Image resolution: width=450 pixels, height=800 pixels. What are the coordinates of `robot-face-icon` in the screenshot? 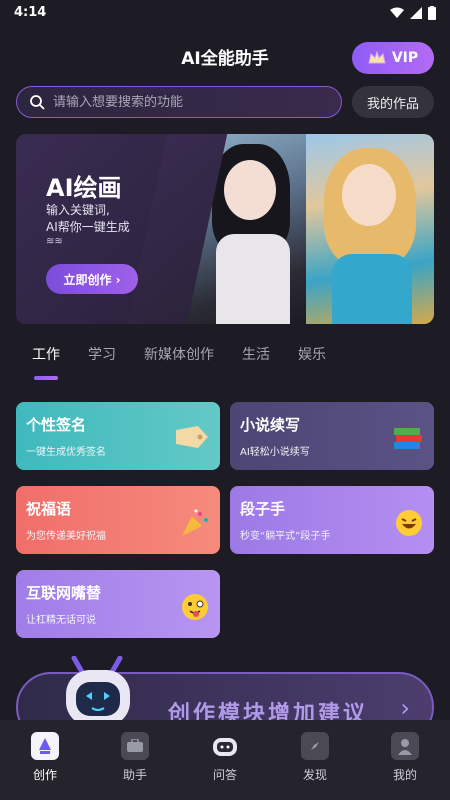 It's located at (225, 746).